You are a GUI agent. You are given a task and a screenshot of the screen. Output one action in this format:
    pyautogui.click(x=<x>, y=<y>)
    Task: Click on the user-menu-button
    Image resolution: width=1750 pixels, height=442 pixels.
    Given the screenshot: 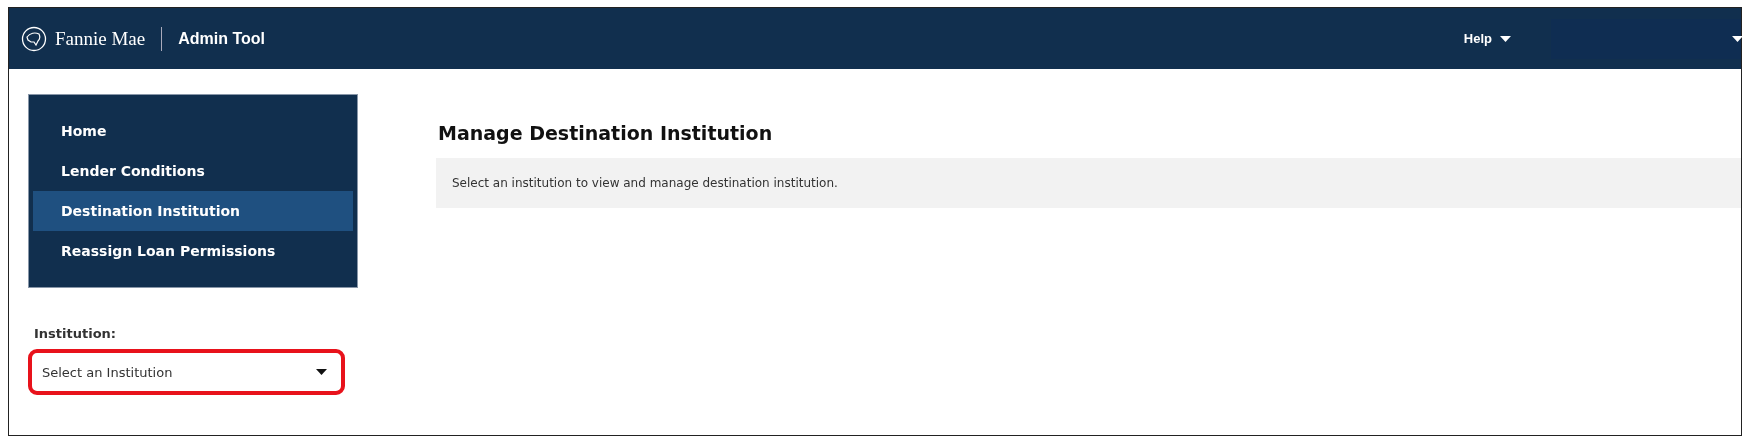 What is the action you would take?
    pyautogui.click(x=1646, y=38)
    